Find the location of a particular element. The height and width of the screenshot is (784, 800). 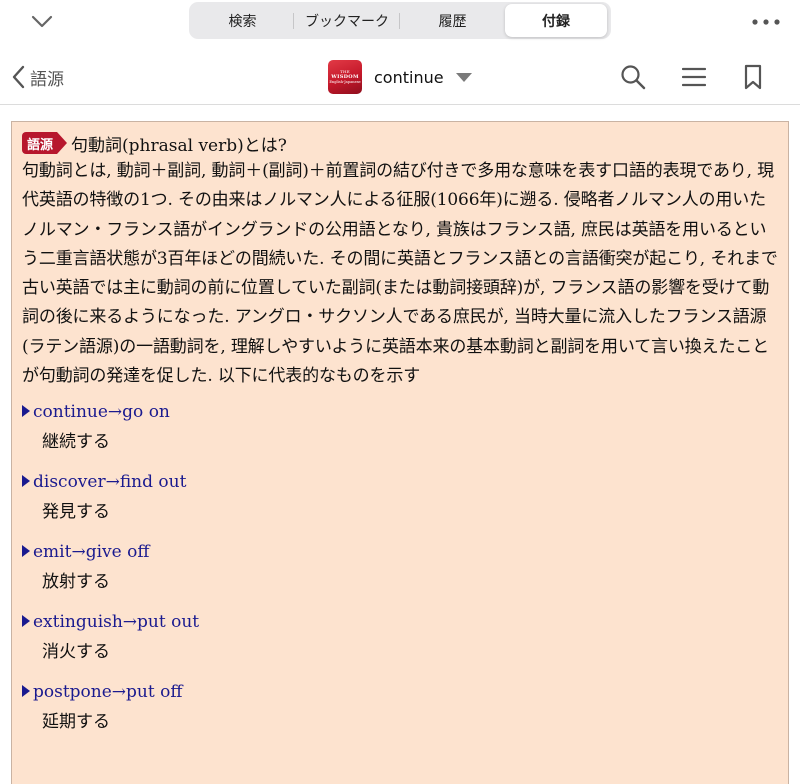

collapse-button is located at coordinates (42, 22).